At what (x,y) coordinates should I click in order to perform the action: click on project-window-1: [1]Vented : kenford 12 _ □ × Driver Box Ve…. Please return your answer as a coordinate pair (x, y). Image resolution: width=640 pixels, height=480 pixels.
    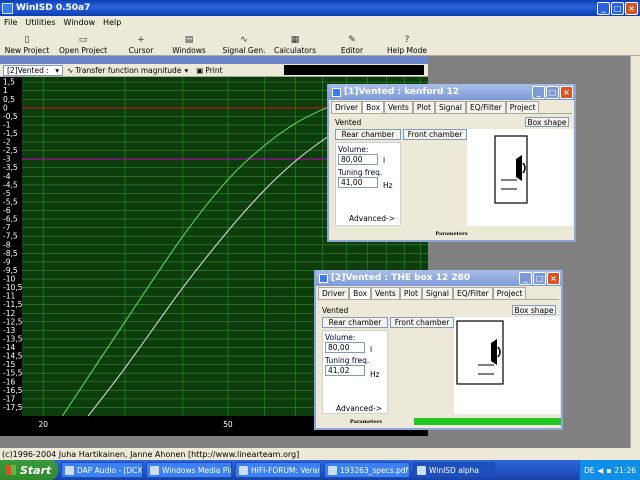
    Looking at the image, I should click on (451, 163).